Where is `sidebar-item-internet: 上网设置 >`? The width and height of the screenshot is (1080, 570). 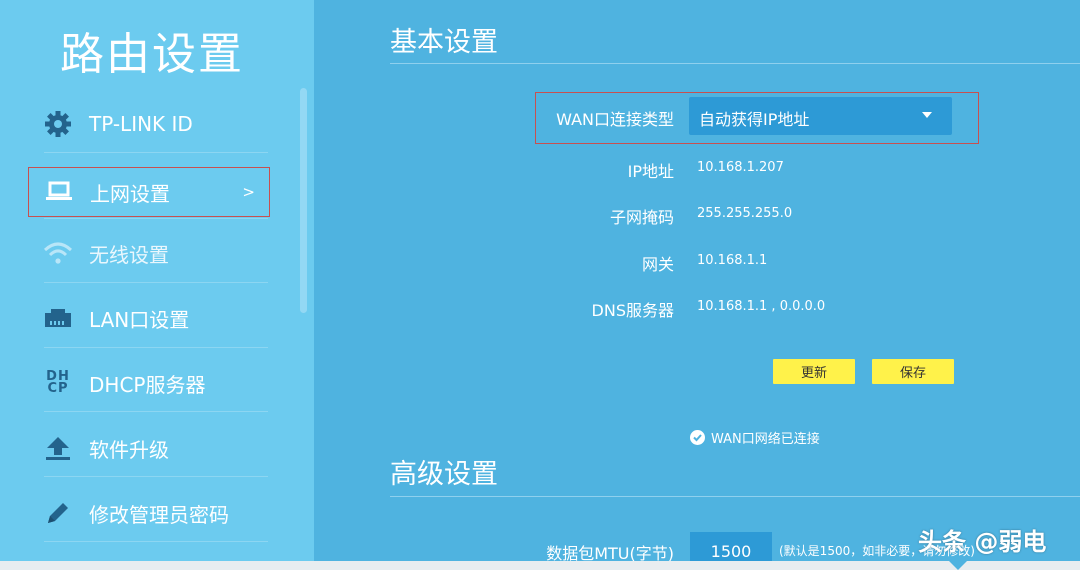 sidebar-item-internet: 上网设置 > is located at coordinates (149, 192).